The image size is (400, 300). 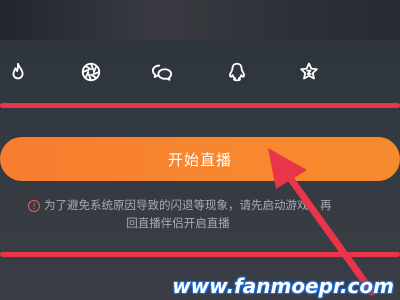 I want to click on start-live-button-label: 开始直播, so click(x=199, y=159).